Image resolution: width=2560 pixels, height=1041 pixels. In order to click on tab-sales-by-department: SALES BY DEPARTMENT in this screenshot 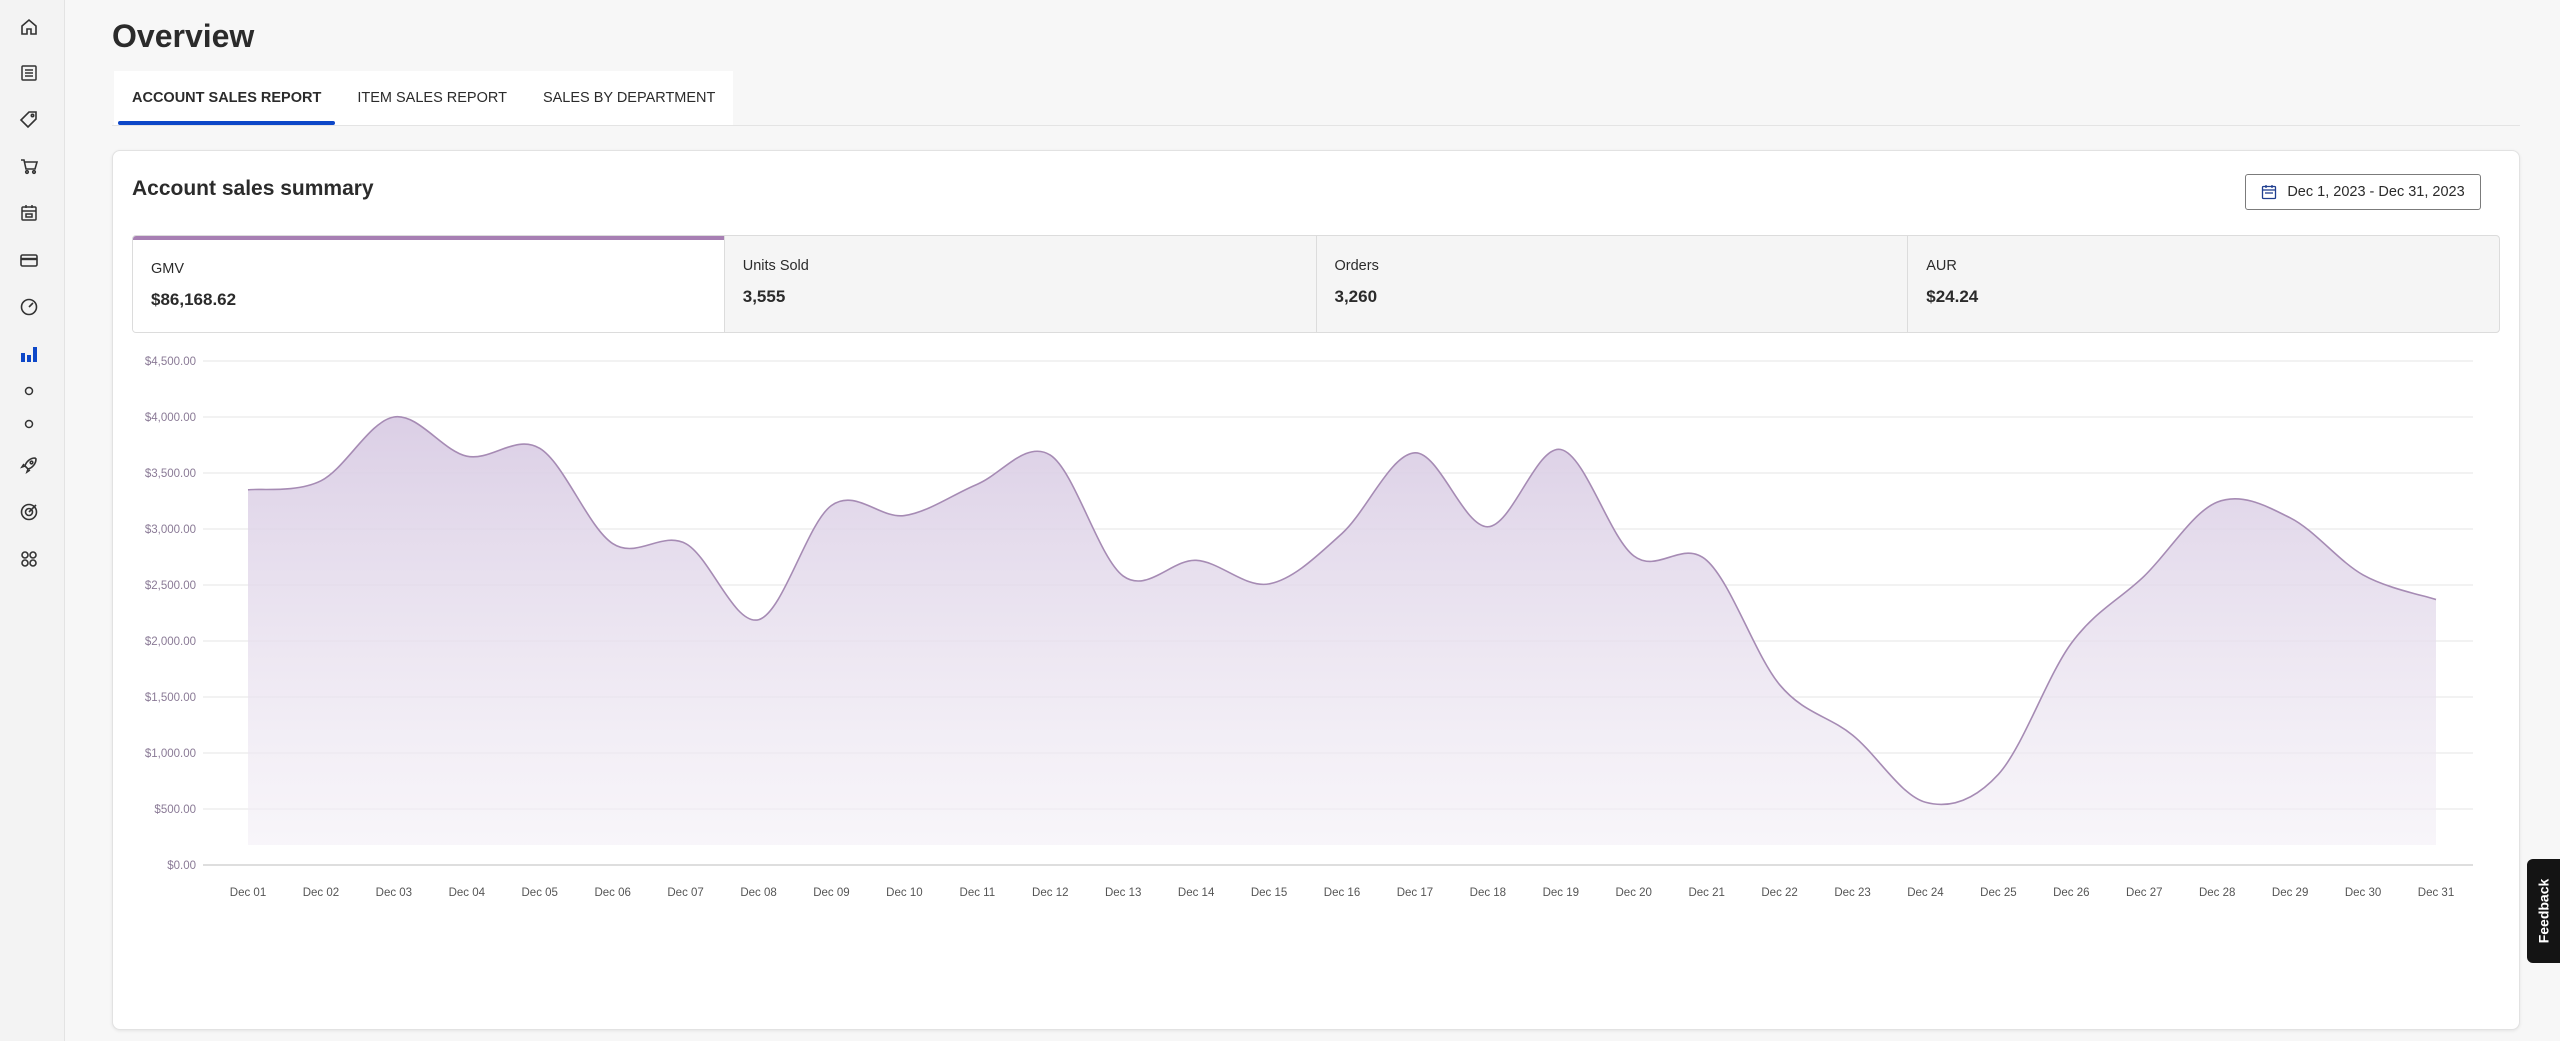, I will do `click(629, 98)`.